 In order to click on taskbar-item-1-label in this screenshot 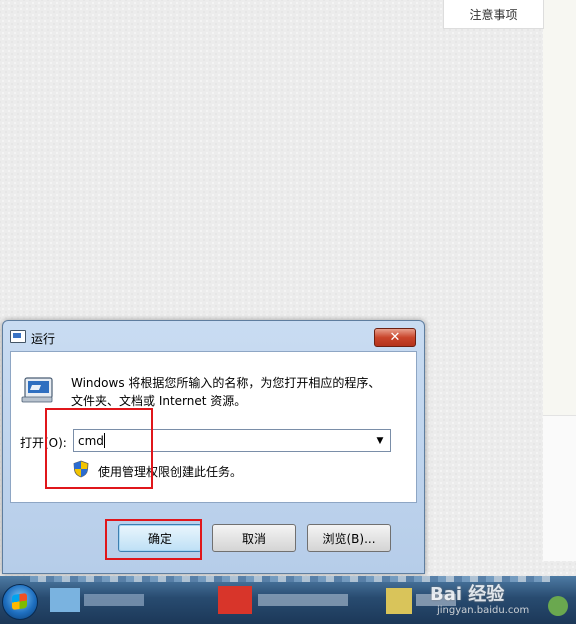, I will do `click(114, 600)`.